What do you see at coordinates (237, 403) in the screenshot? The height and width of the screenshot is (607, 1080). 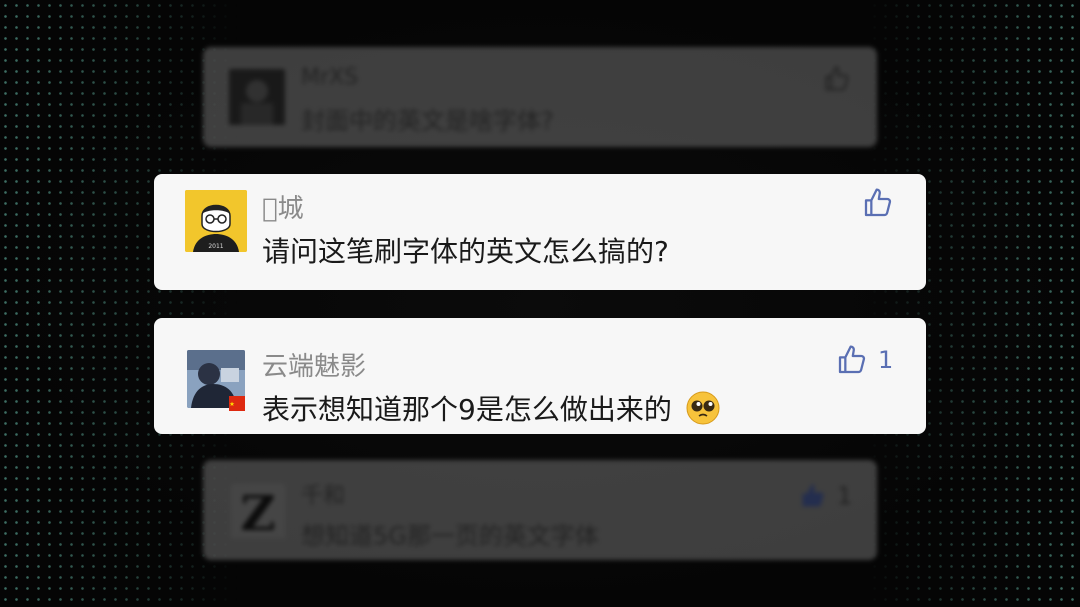 I see `china-flag-icon` at bounding box center [237, 403].